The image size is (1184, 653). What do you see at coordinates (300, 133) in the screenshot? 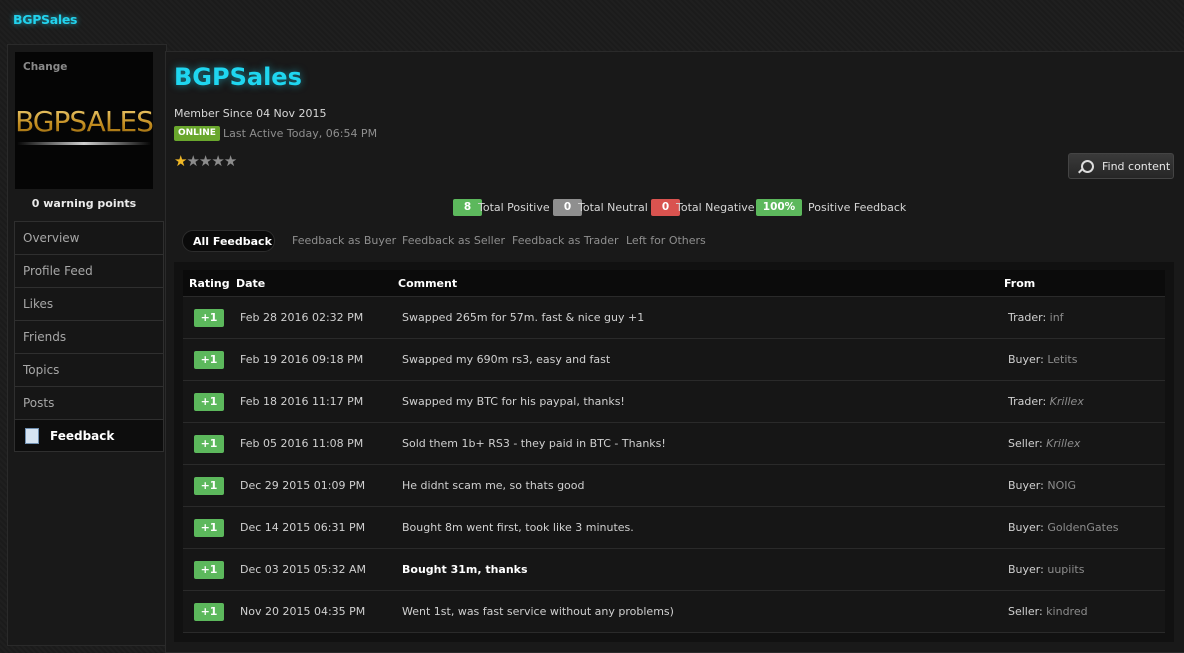
I see `last-active: Last Active Today, 06:54 PM` at bounding box center [300, 133].